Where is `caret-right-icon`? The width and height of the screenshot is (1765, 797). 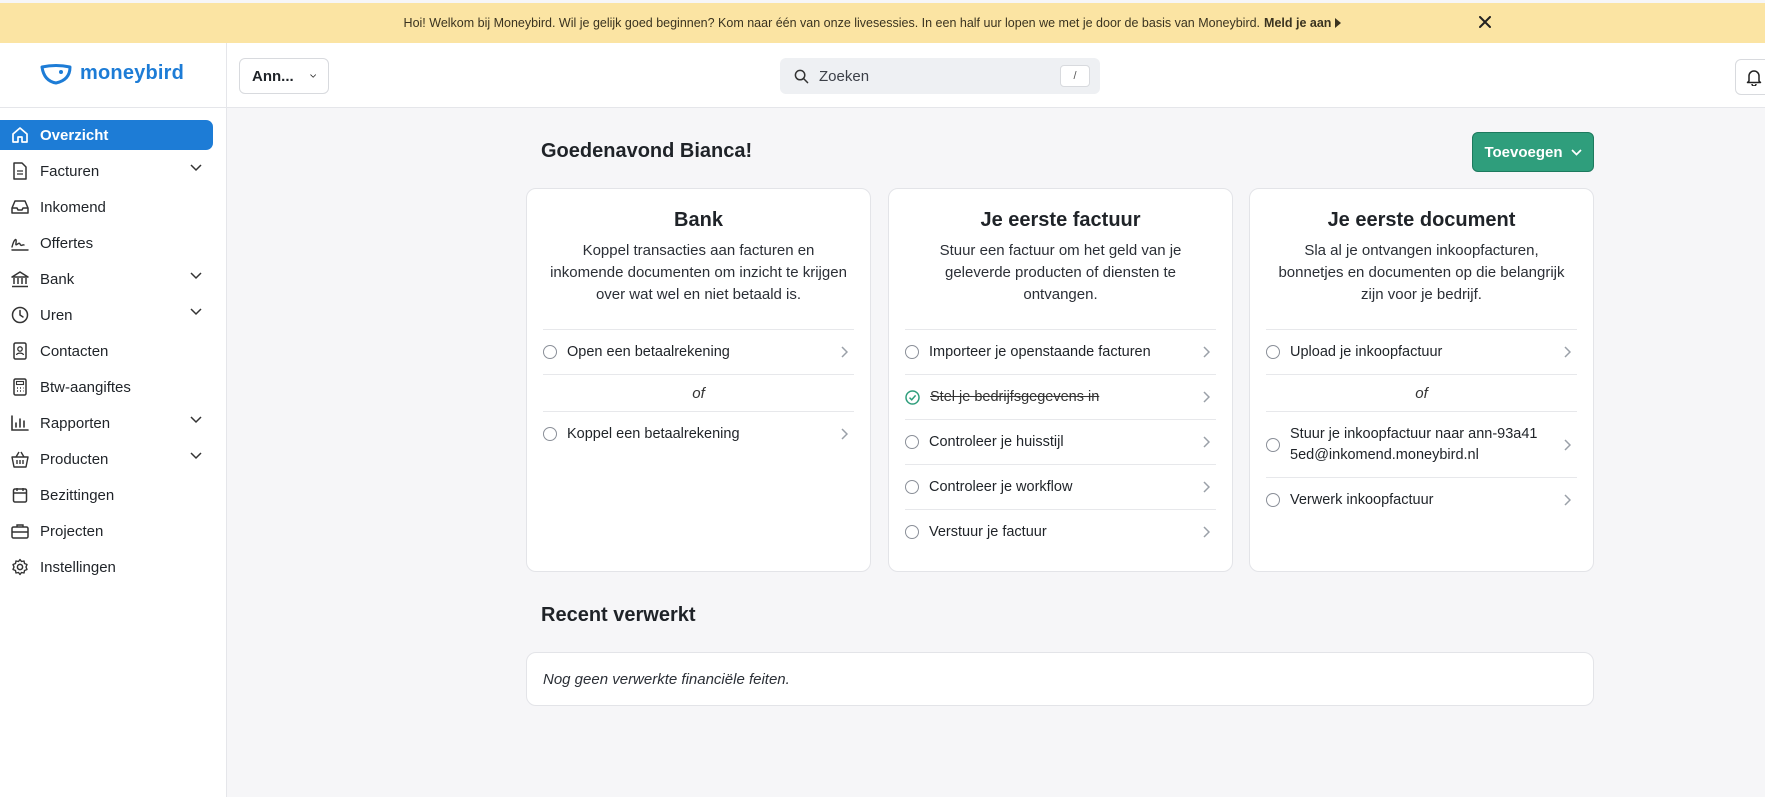
caret-right-icon is located at coordinates (1338, 23).